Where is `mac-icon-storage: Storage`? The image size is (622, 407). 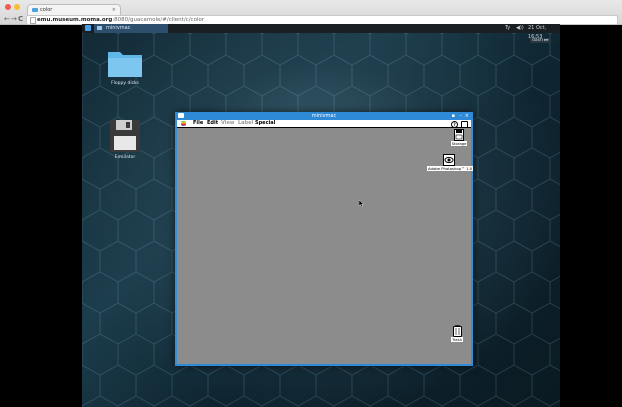 mac-icon-storage: Storage is located at coordinates (459, 140).